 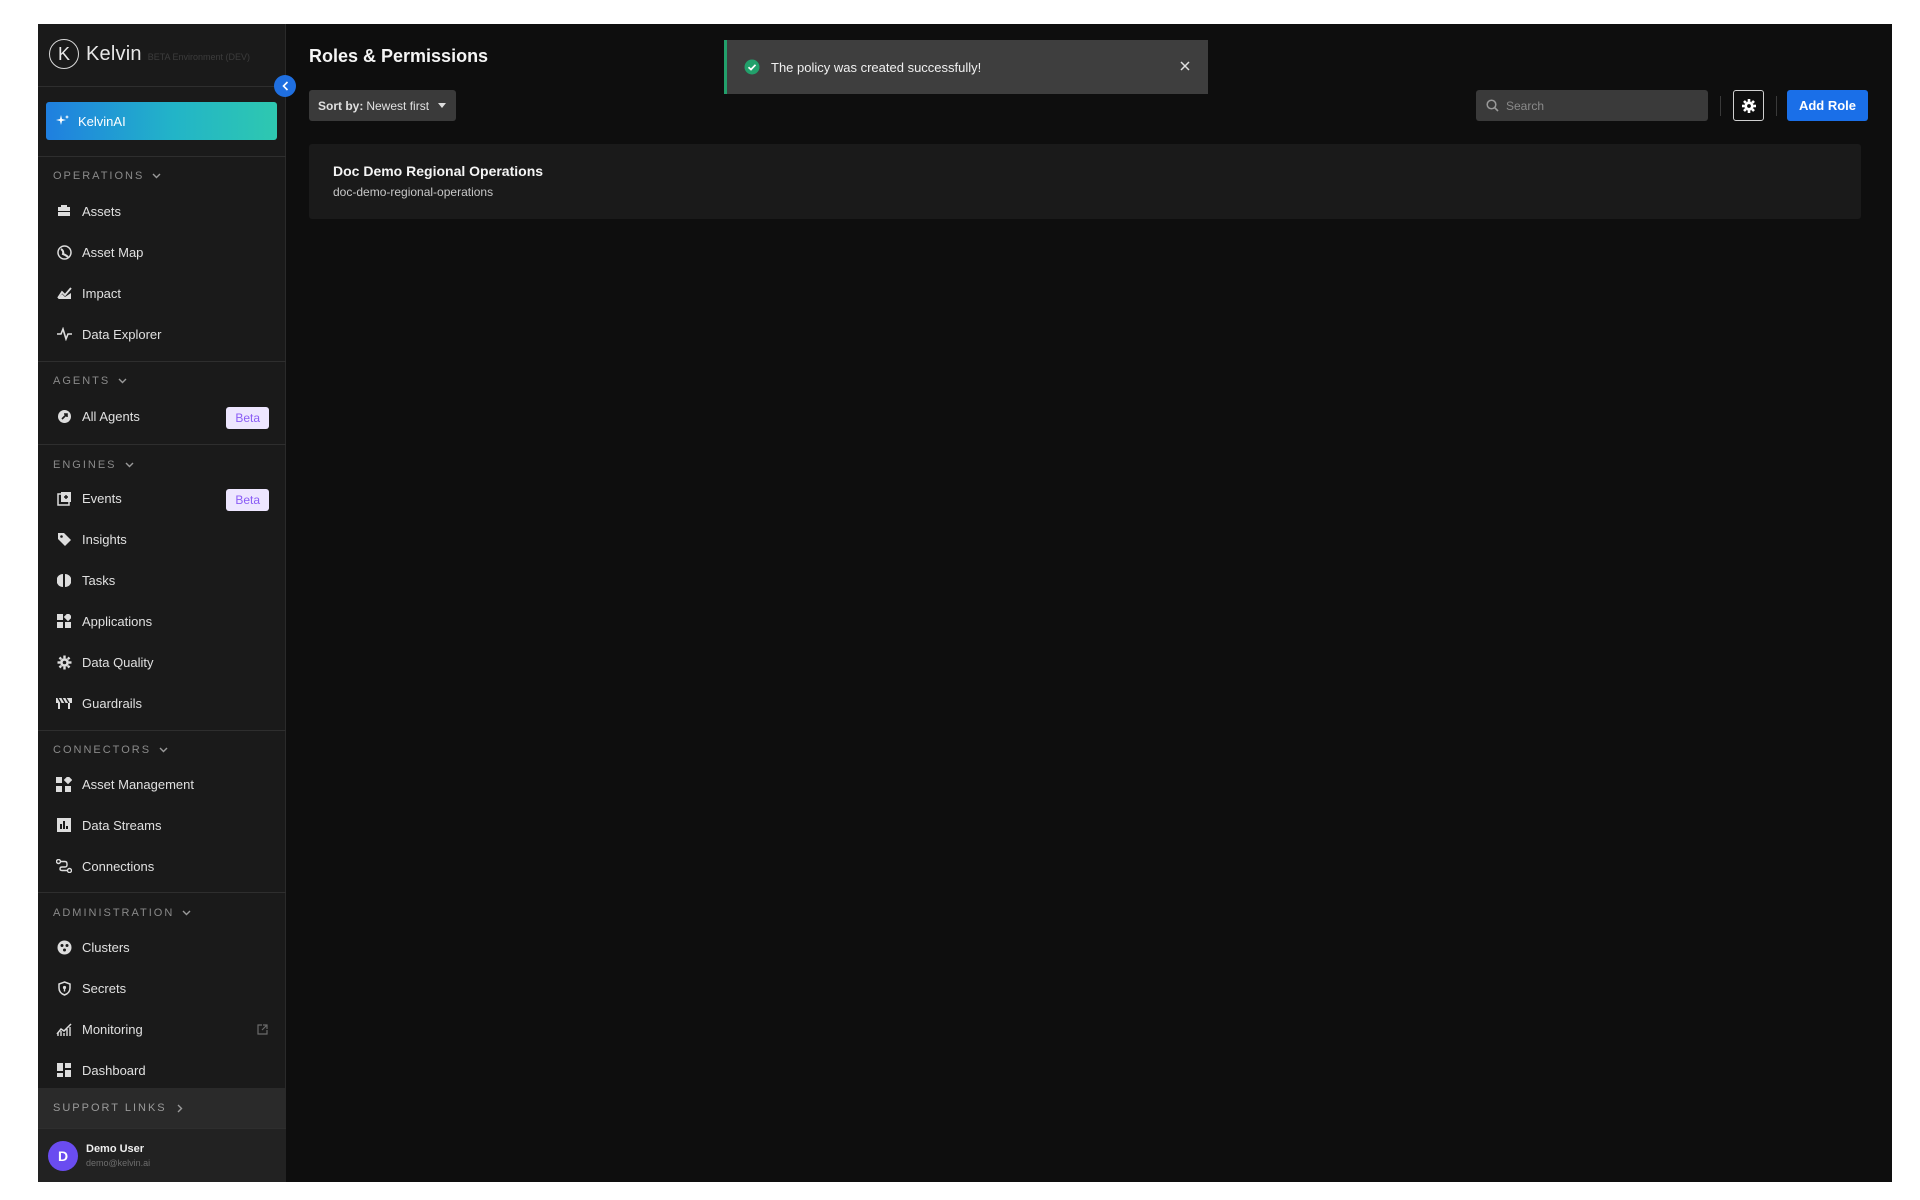 What do you see at coordinates (64, 1029) in the screenshot?
I see `monitoring-icon` at bounding box center [64, 1029].